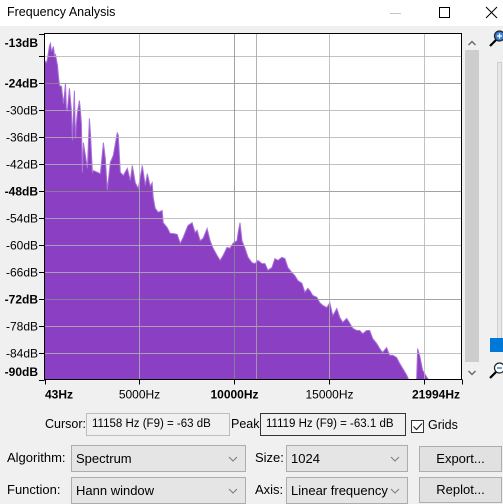 The height and width of the screenshot is (504, 503). I want to click on scroll-down-button, so click(472, 372).